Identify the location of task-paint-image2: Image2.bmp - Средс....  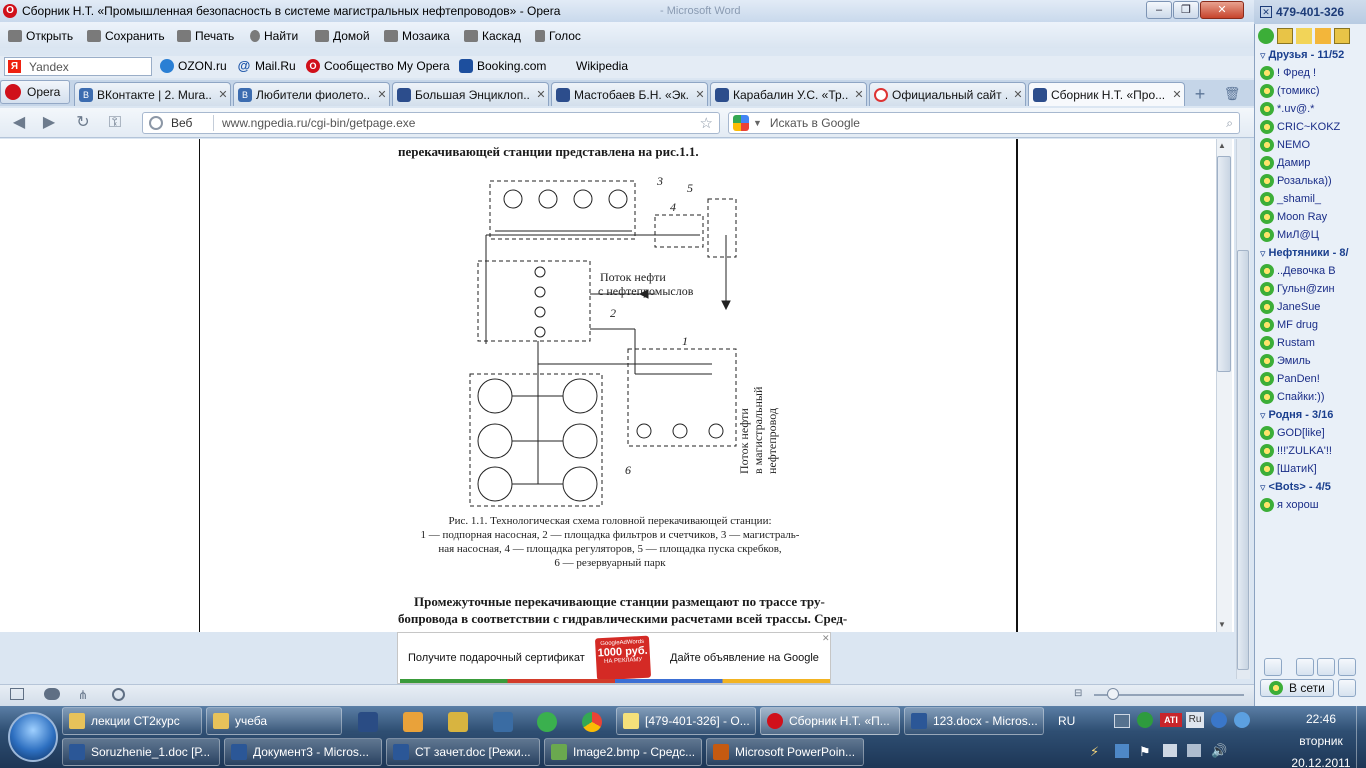
(623, 752).